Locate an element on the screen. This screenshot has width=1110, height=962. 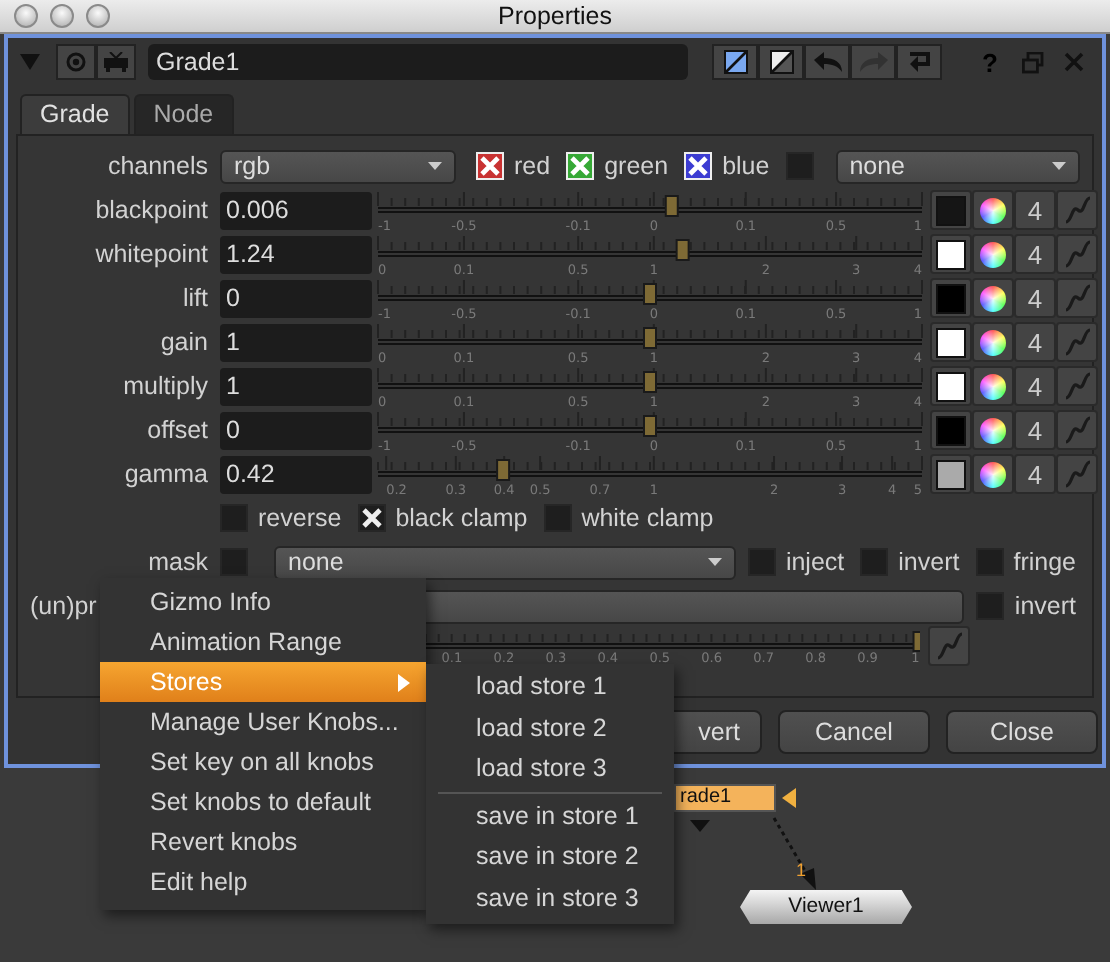
knob-label: channels is located at coordinates (156, 166).